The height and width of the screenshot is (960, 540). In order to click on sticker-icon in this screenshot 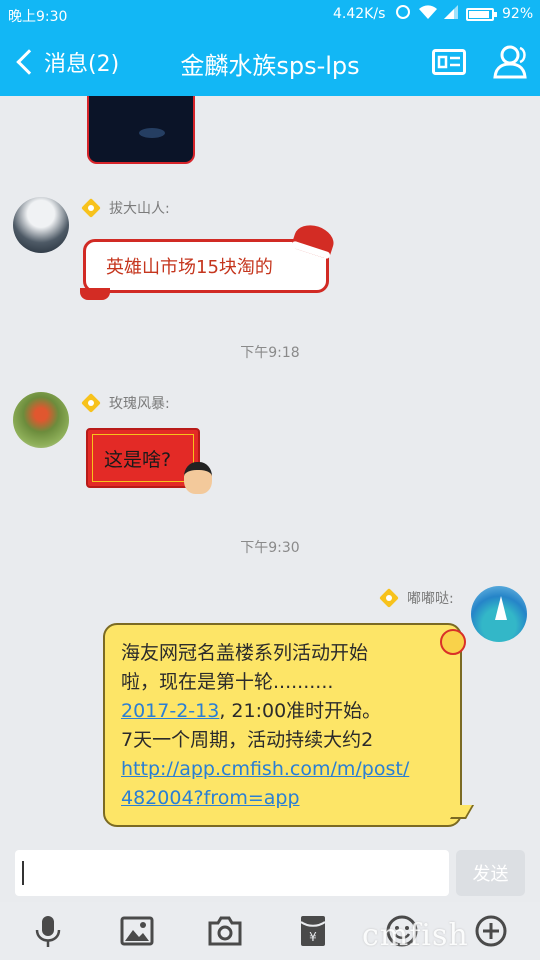, I will do `click(198, 478)`.